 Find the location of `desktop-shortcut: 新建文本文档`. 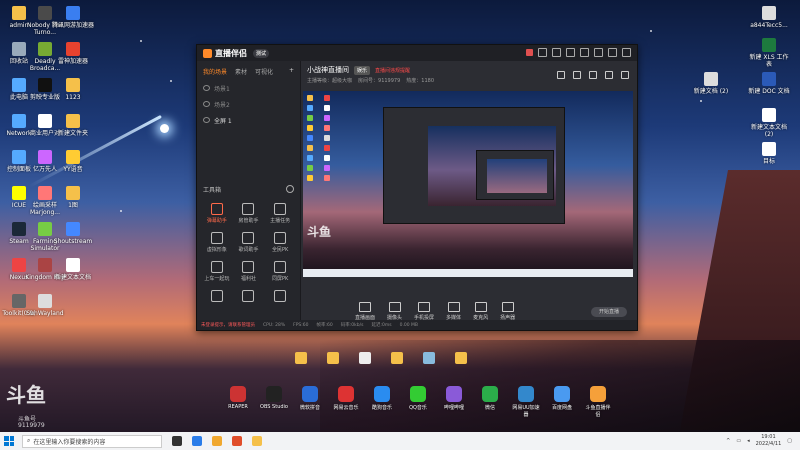

desktop-shortcut: 新建文本文档 is located at coordinates (73, 269).